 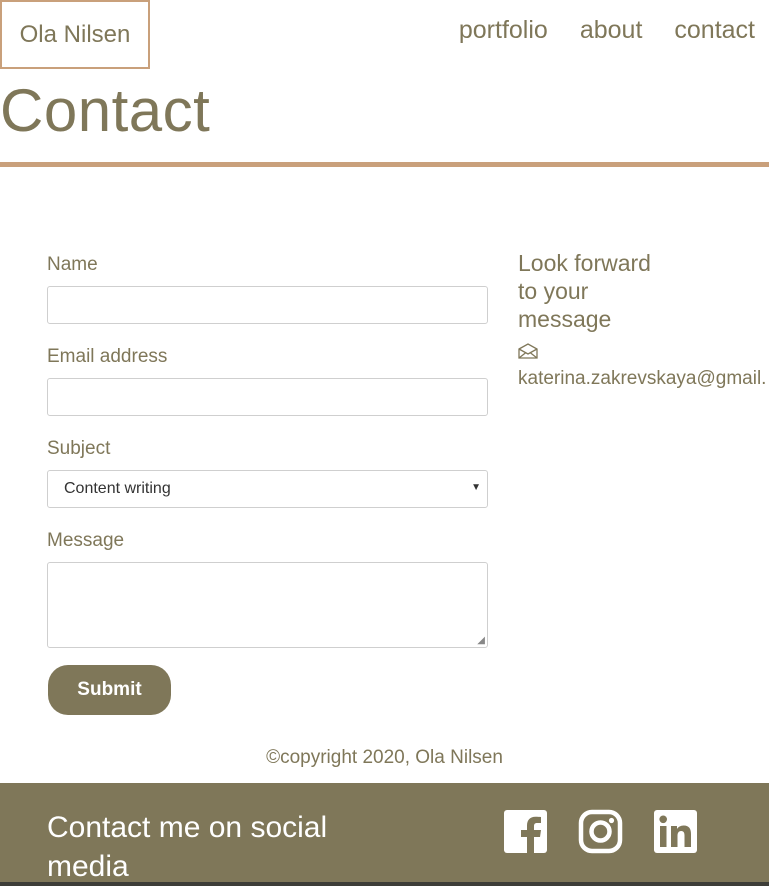 What do you see at coordinates (384, 884) in the screenshot?
I see `footer-bottom-strip` at bounding box center [384, 884].